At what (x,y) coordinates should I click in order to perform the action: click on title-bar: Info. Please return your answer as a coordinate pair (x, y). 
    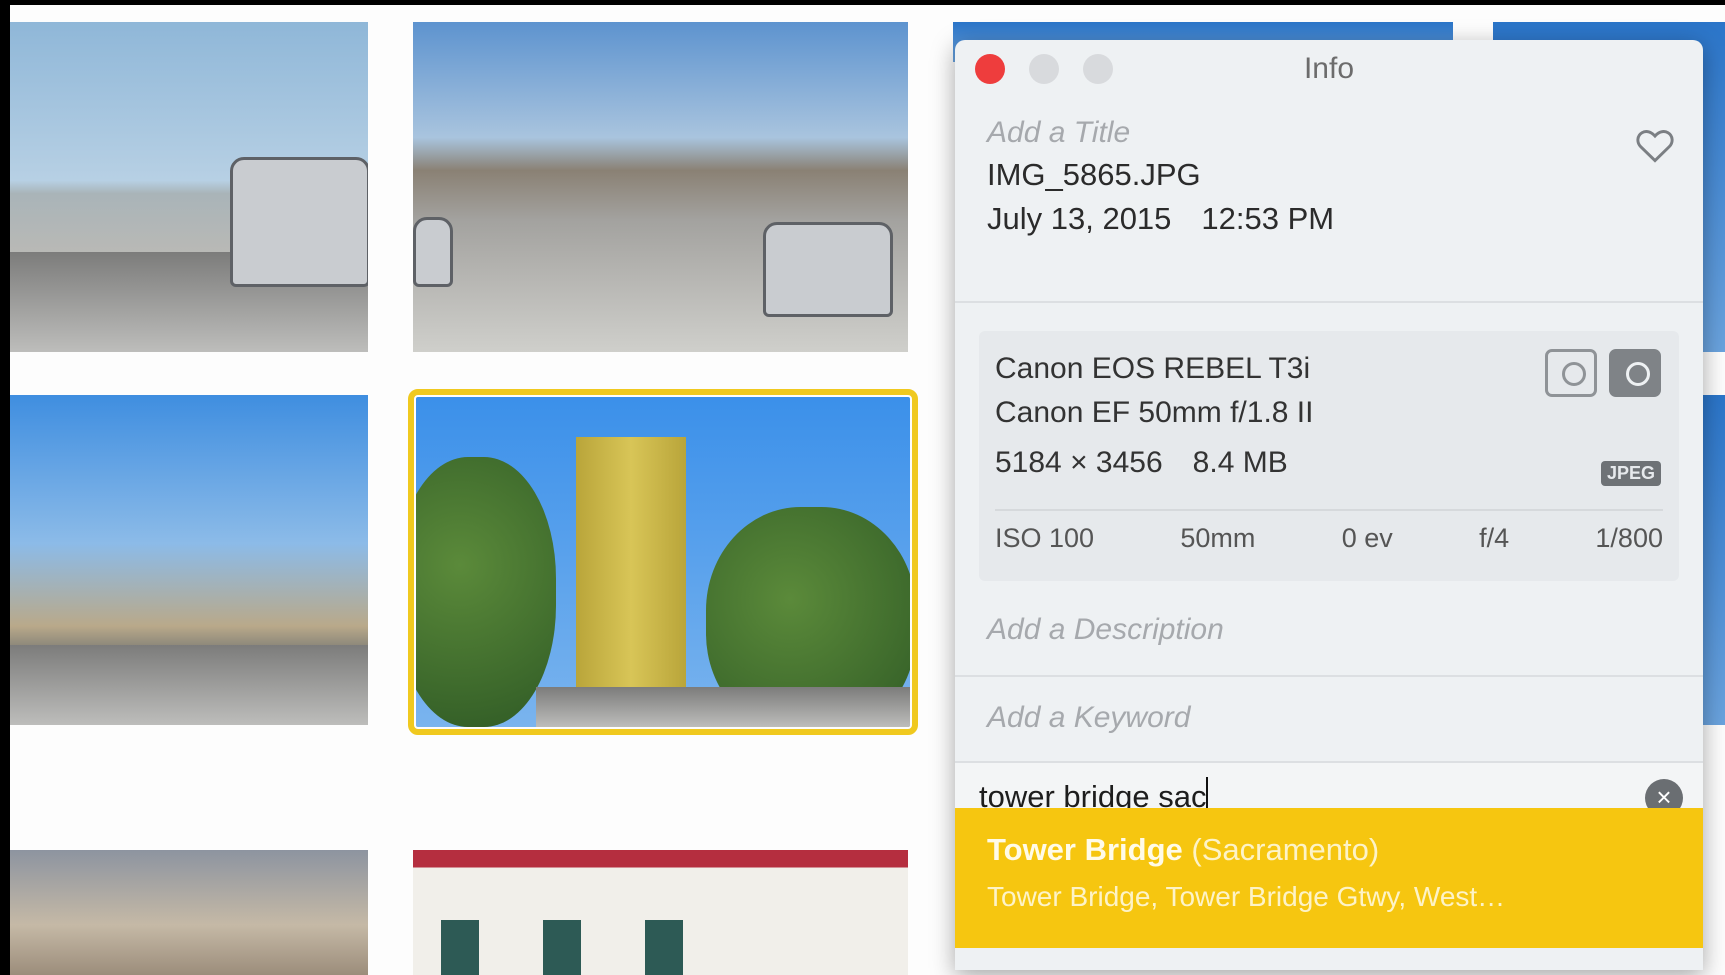
    Looking at the image, I should click on (1329, 72).